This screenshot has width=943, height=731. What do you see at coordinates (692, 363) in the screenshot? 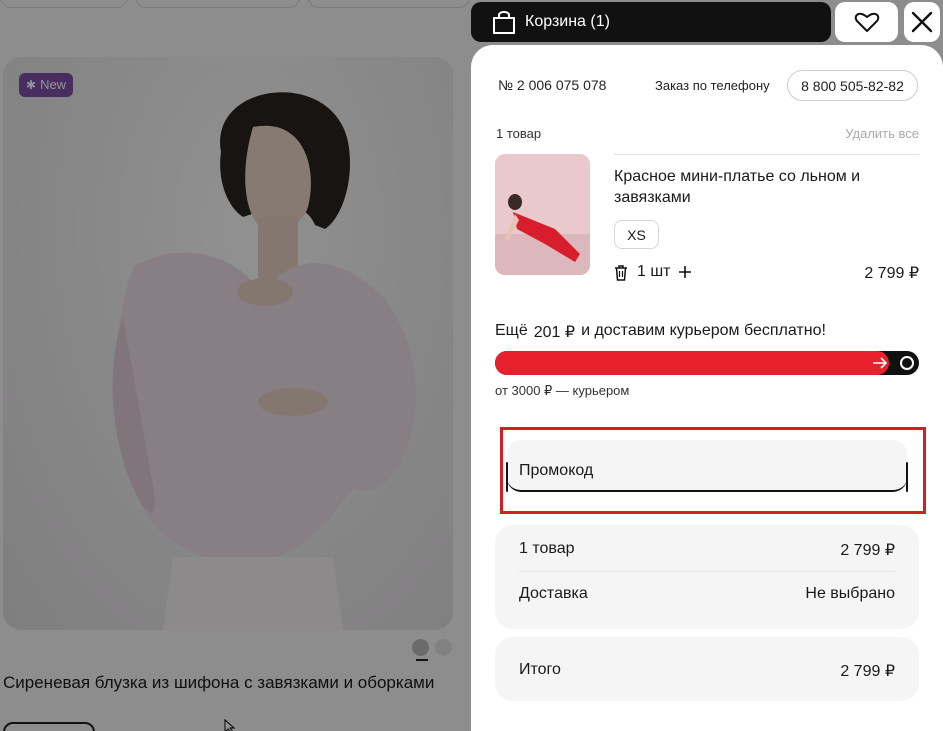
I see `progress-fill` at bounding box center [692, 363].